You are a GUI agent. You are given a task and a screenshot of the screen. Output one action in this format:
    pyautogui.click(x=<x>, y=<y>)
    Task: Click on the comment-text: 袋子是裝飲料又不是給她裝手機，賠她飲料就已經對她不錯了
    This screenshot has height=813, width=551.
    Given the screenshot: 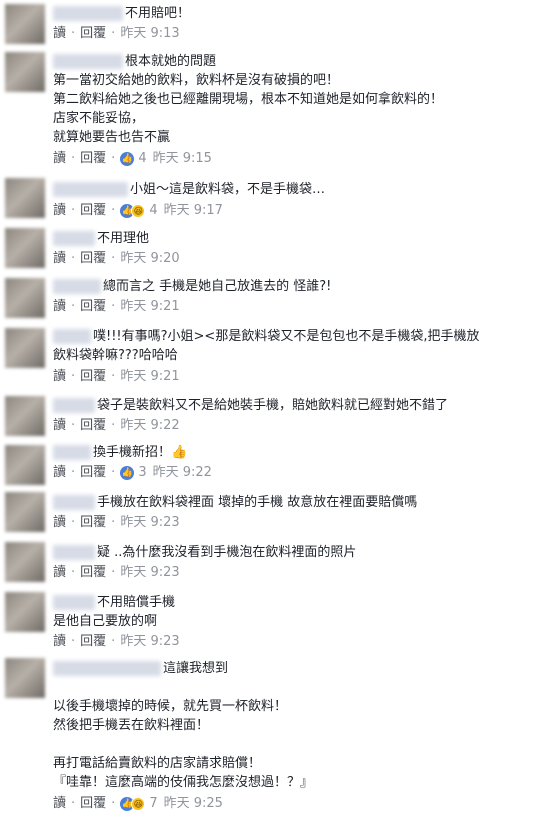 What is the action you would take?
    pyautogui.click(x=273, y=405)
    